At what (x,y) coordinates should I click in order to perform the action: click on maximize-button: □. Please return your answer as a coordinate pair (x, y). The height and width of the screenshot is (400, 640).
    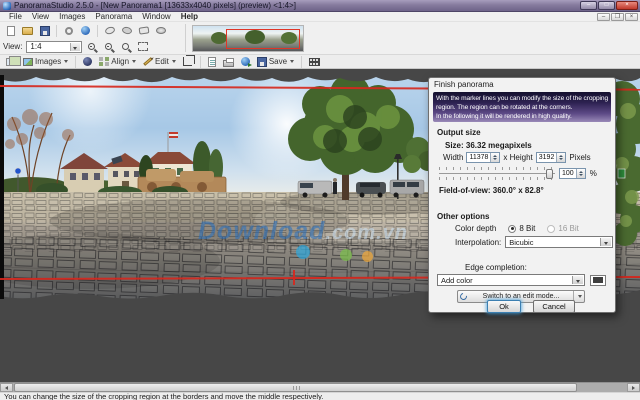
    Looking at the image, I should click on (606, 5).